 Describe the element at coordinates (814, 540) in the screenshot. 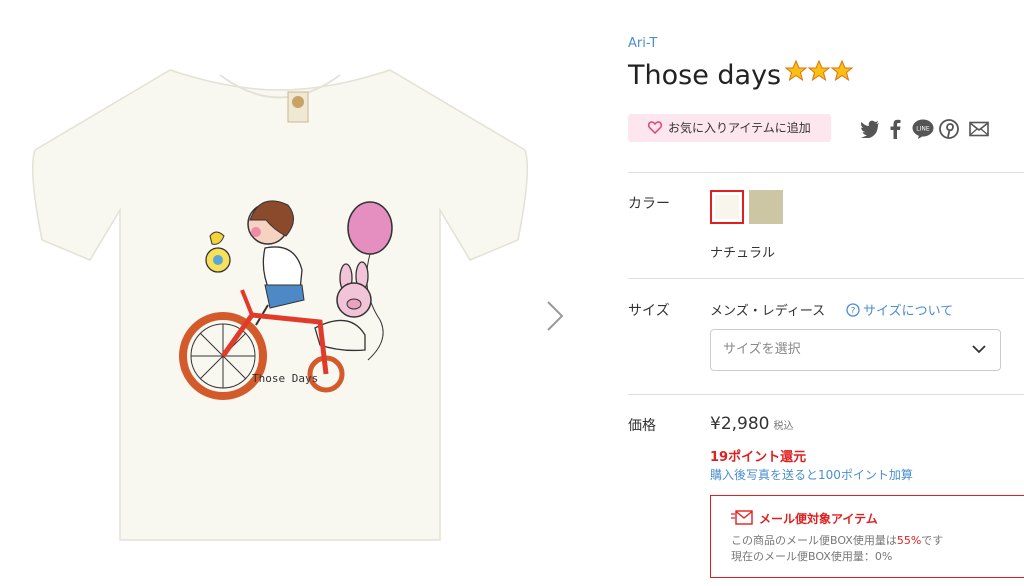

I see `mail-usage-prefix: この商品のメール便BOX使用量は` at that location.